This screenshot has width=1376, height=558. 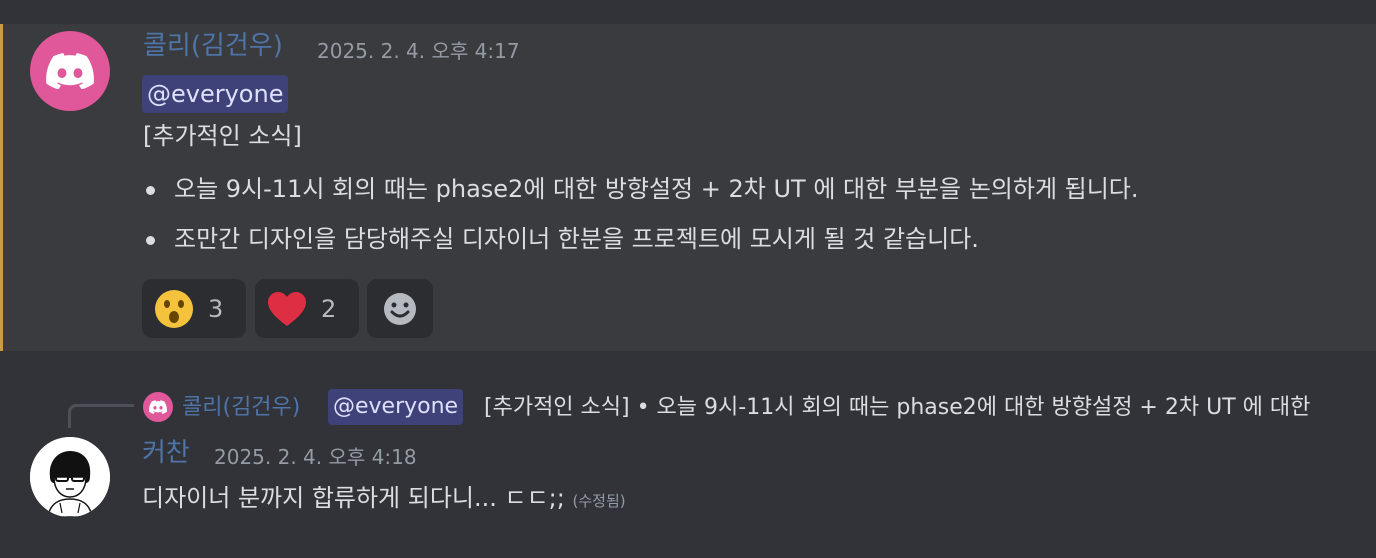 What do you see at coordinates (166, 453) in the screenshot?
I see `author-name: 커찬` at bounding box center [166, 453].